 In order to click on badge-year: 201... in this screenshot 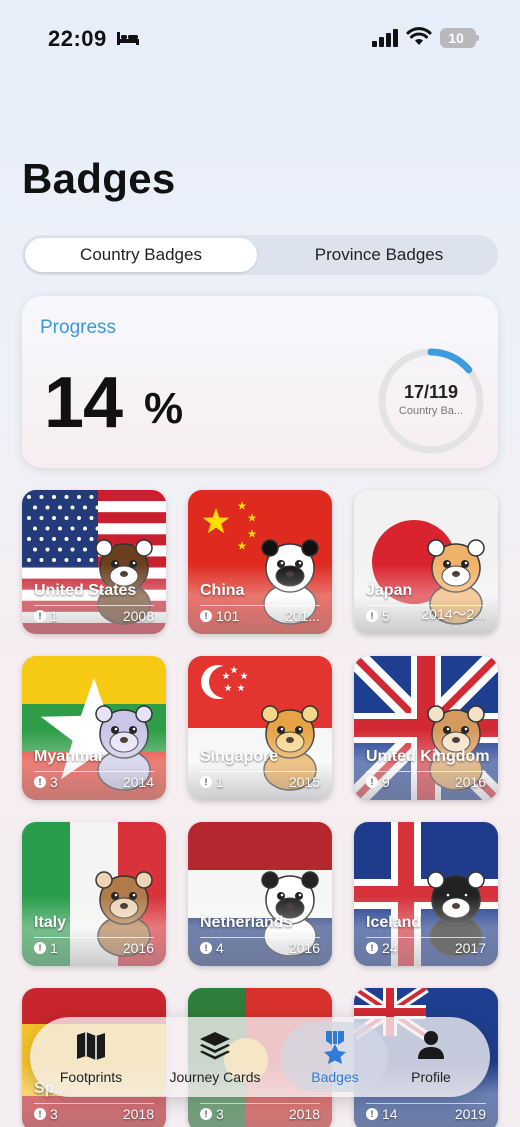, I will do `click(302, 616)`.